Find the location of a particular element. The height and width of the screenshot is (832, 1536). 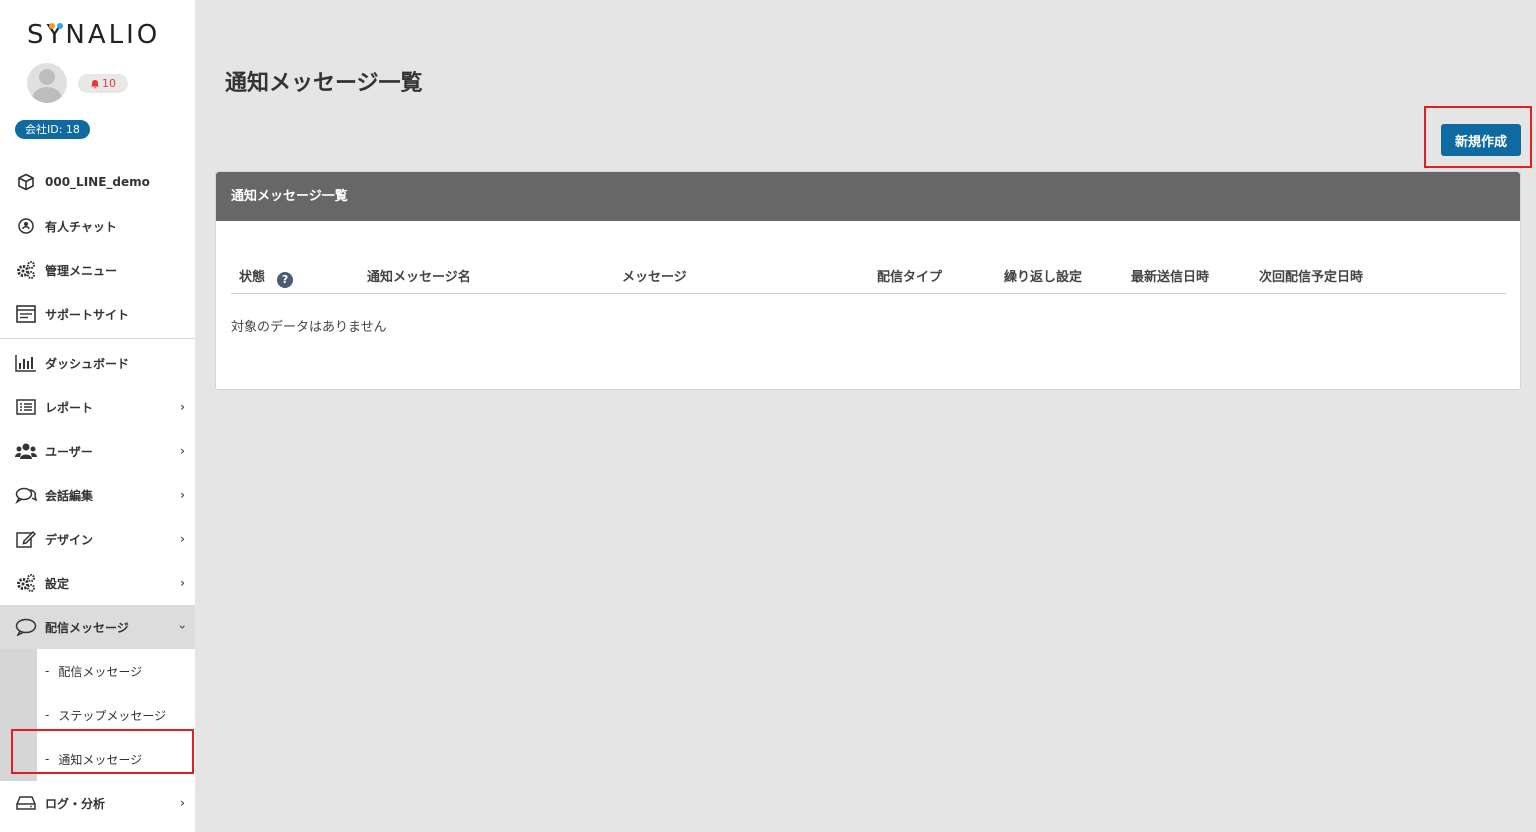

browser-icon is located at coordinates (26, 314).